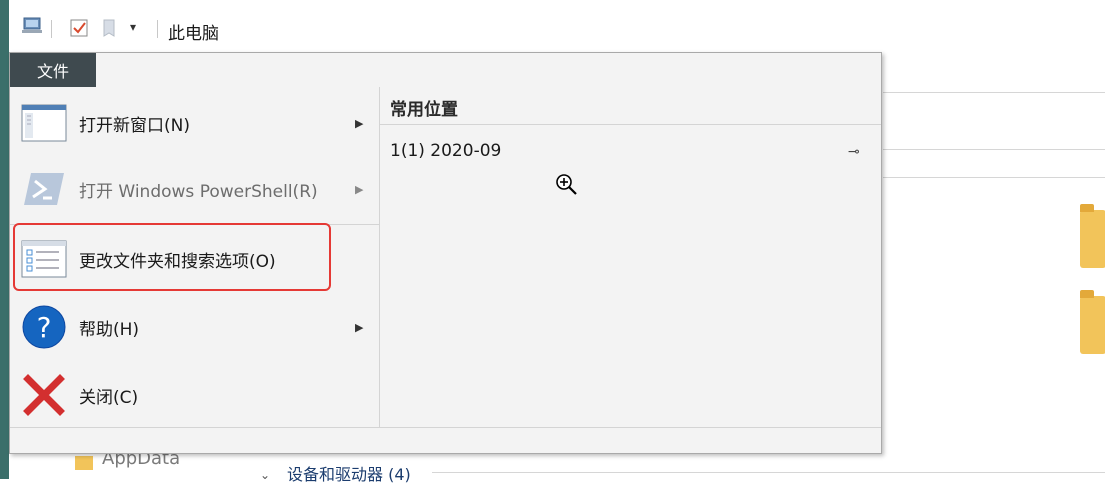 This screenshot has height=485, width=1105. What do you see at coordinates (172, 257) in the screenshot?
I see `highlight-annotation` at bounding box center [172, 257].